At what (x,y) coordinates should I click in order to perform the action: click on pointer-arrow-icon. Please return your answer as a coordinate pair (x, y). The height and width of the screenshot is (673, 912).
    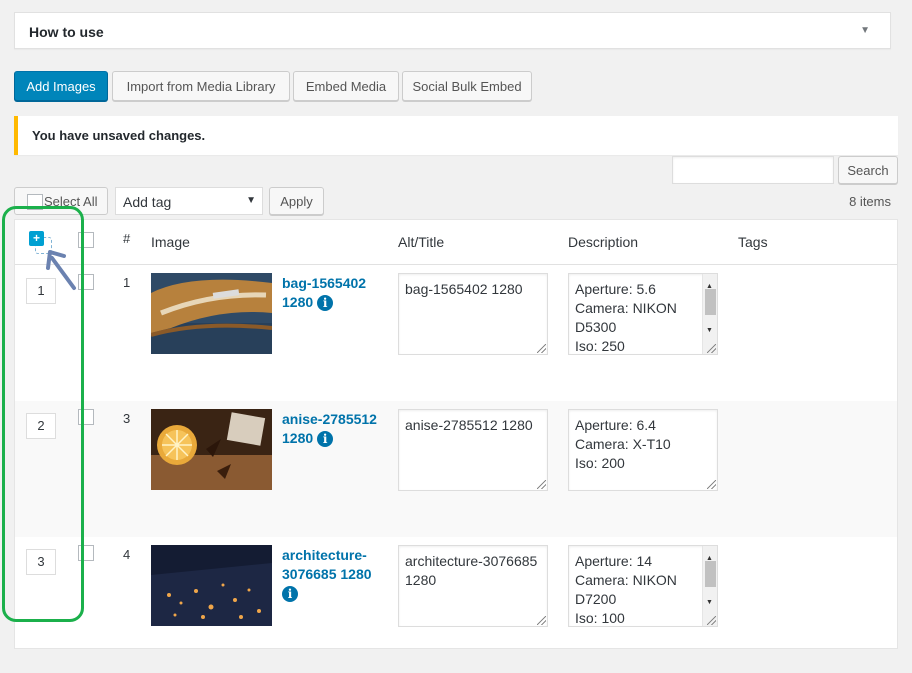
    Looking at the image, I should click on (61, 270).